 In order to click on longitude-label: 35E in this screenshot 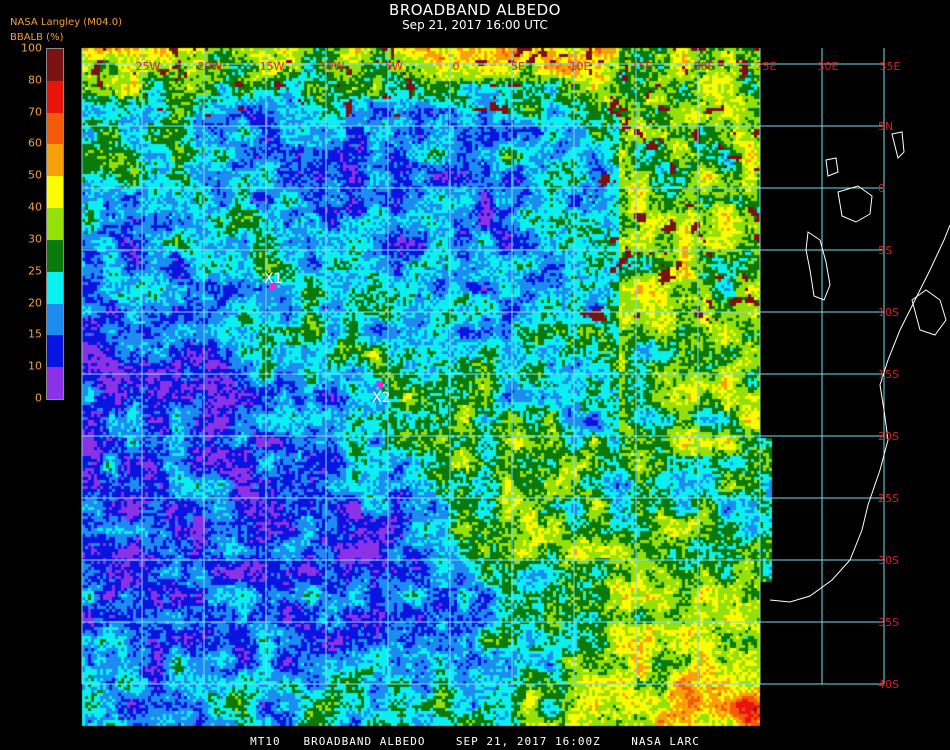, I will do `click(890, 66)`.